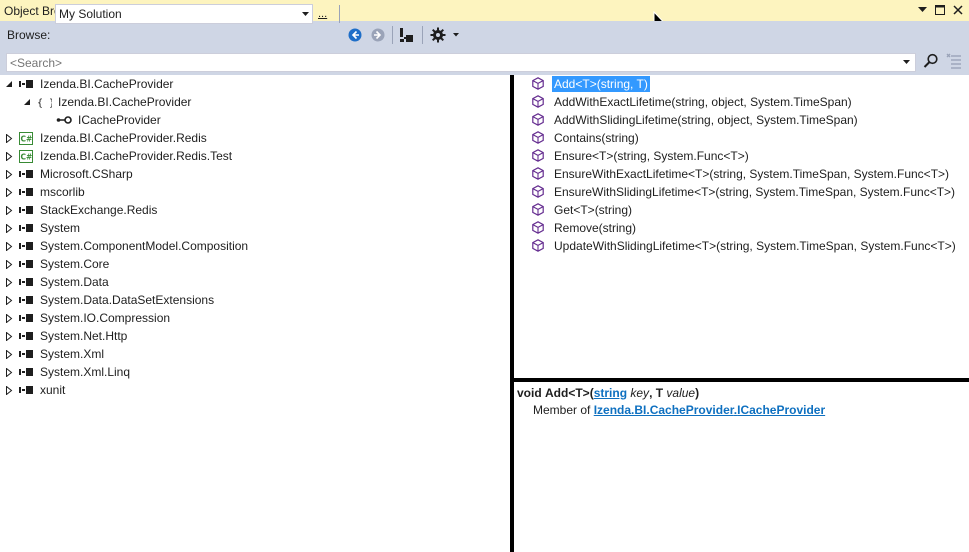 The height and width of the screenshot is (552, 969). I want to click on tree-item: { } Izenda.BI.CacheProvider, so click(255, 102).